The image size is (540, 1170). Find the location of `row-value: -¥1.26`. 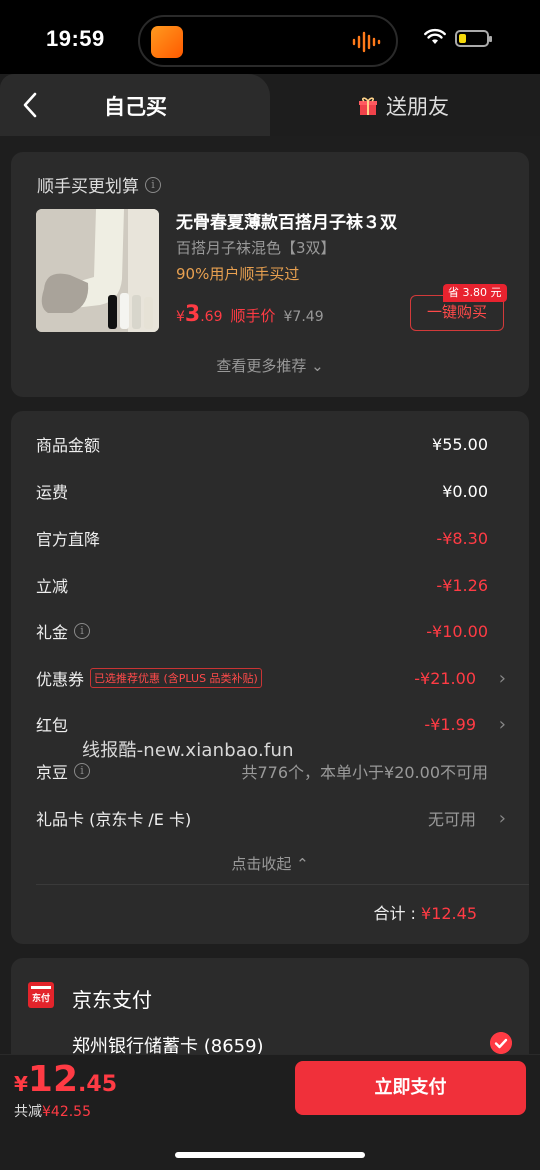

row-value: -¥1.26 is located at coordinates (462, 585).